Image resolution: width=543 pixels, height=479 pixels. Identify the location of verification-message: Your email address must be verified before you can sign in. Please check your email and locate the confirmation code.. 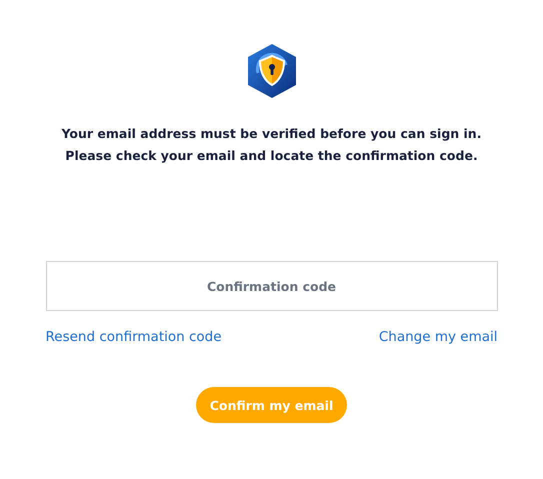
(272, 145).